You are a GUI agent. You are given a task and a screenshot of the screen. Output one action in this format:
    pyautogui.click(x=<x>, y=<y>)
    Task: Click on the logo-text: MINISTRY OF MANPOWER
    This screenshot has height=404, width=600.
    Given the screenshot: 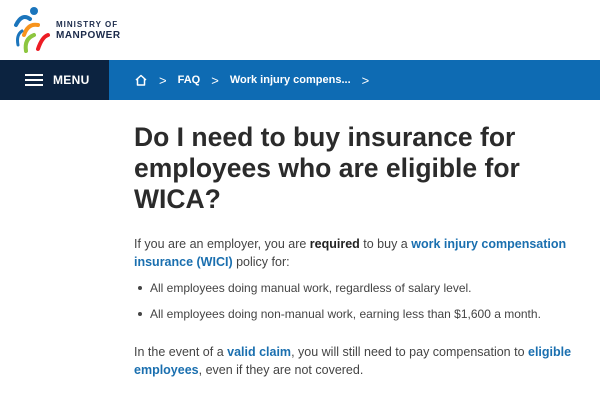 What is the action you would take?
    pyautogui.click(x=88, y=30)
    